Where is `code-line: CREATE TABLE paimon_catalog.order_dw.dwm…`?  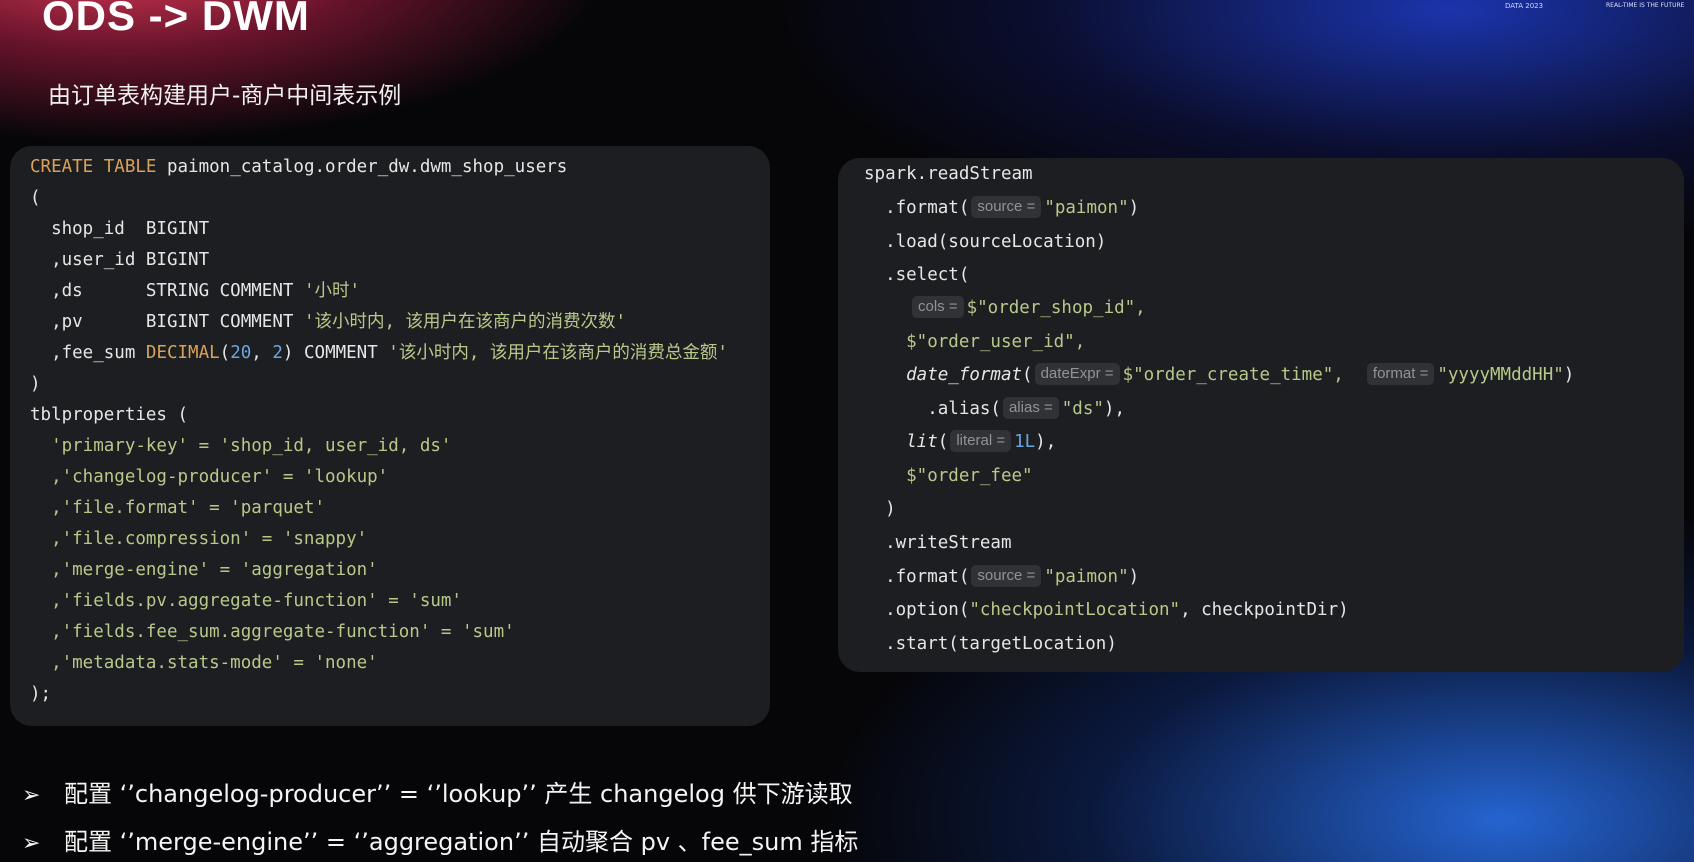 code-line: CREATE TABLE paimon_catalog.order_dw.dwm… is located at coordinates (298, 167).